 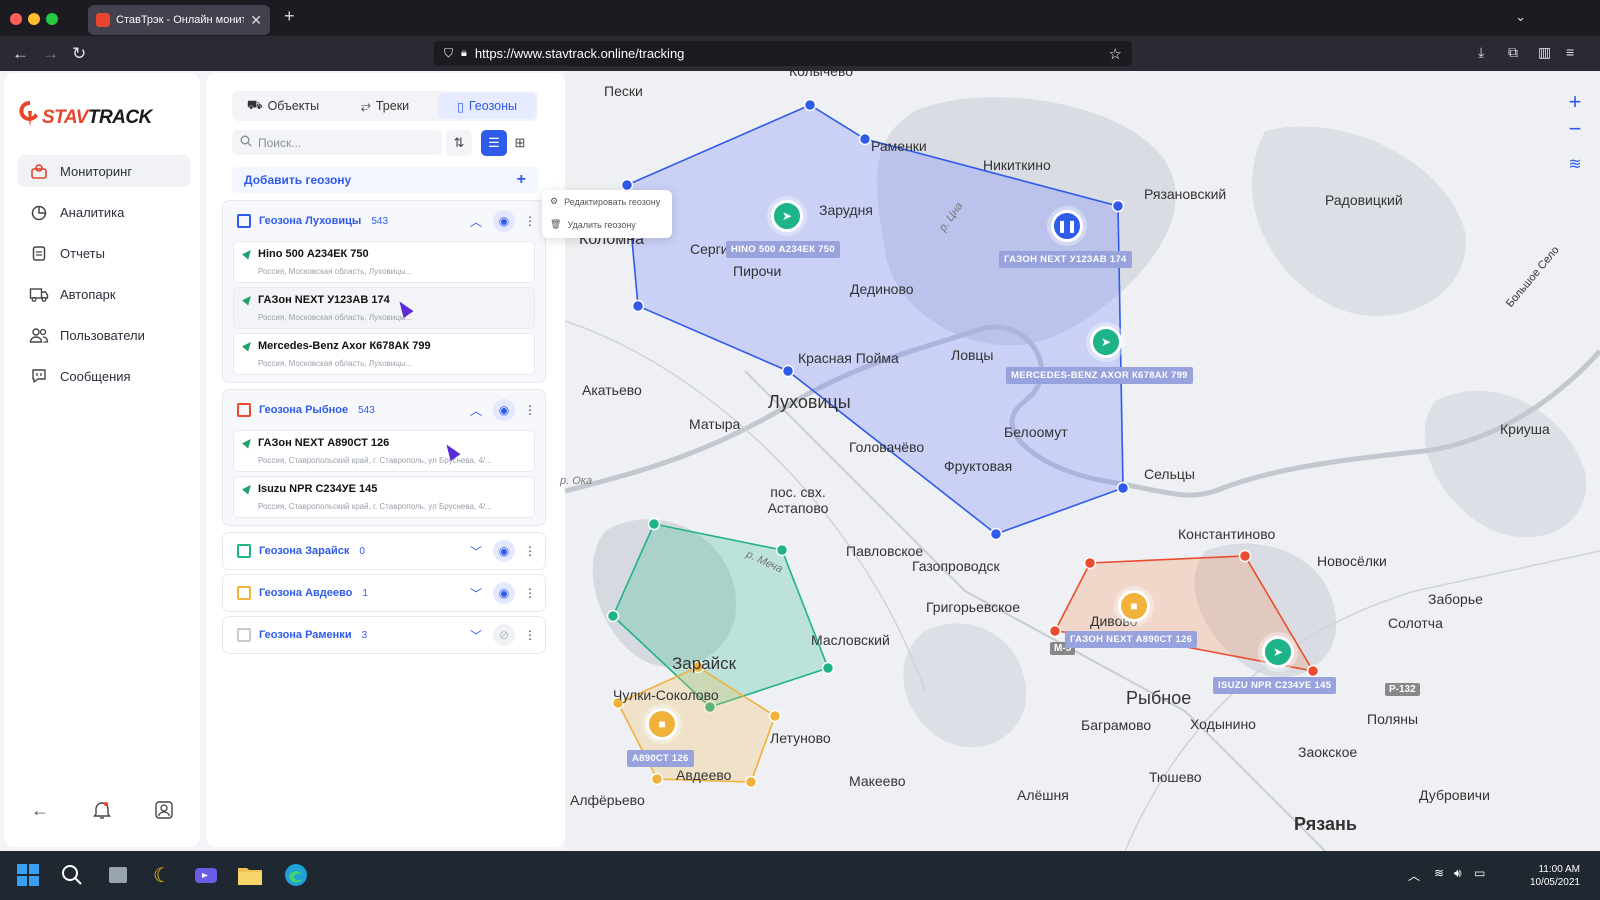 I want to click on windows-start-icon, so click(x=28, y=875).